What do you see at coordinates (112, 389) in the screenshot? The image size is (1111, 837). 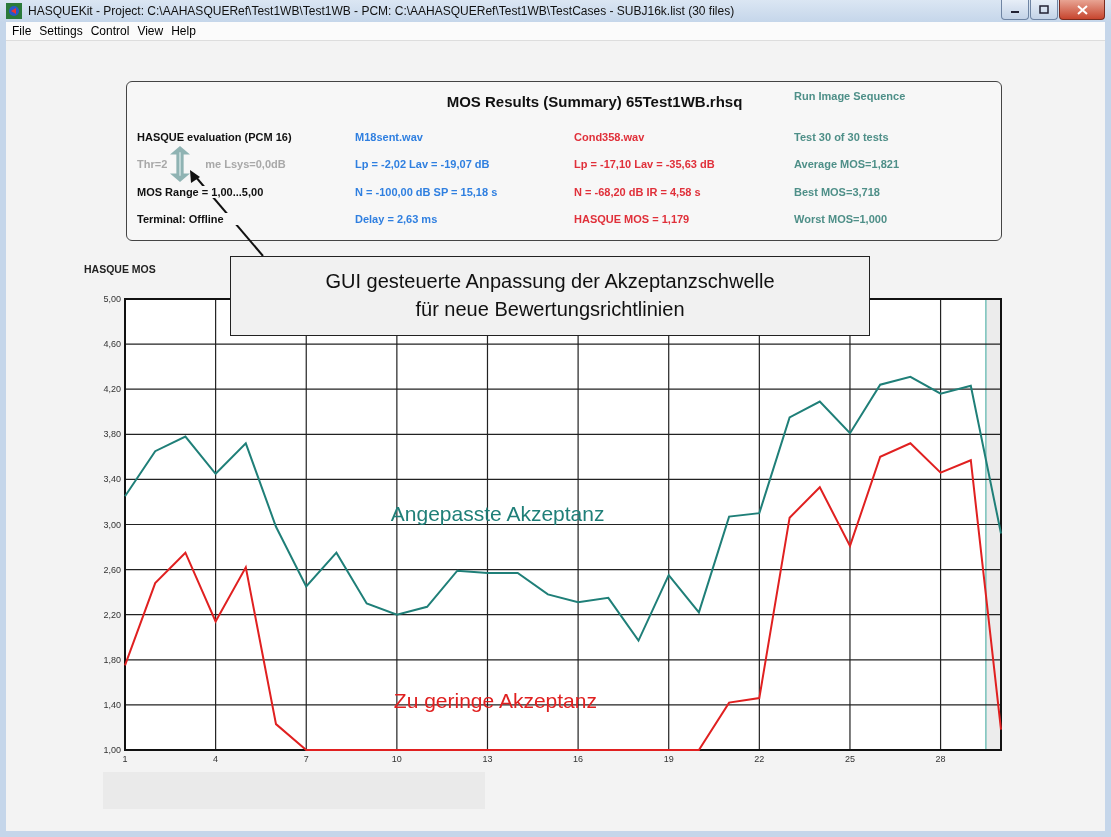 I see `y-tick-label: 4,20` at bounding box center [112, 389].